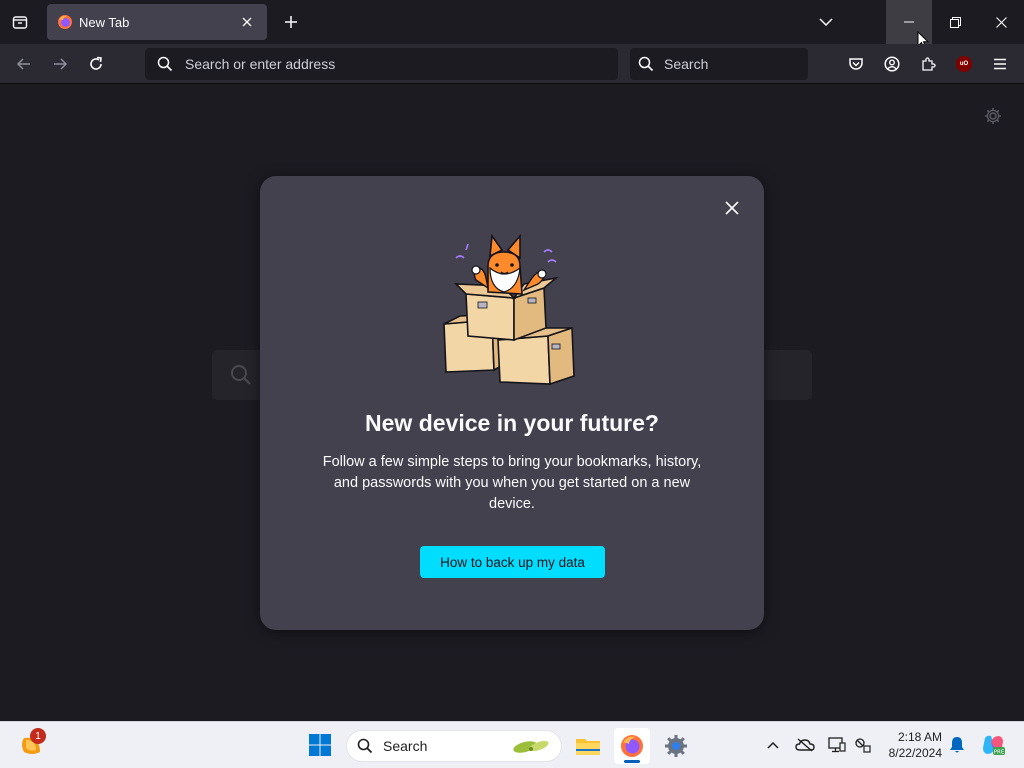  I want to click on pocket-button, so click(856, 64).